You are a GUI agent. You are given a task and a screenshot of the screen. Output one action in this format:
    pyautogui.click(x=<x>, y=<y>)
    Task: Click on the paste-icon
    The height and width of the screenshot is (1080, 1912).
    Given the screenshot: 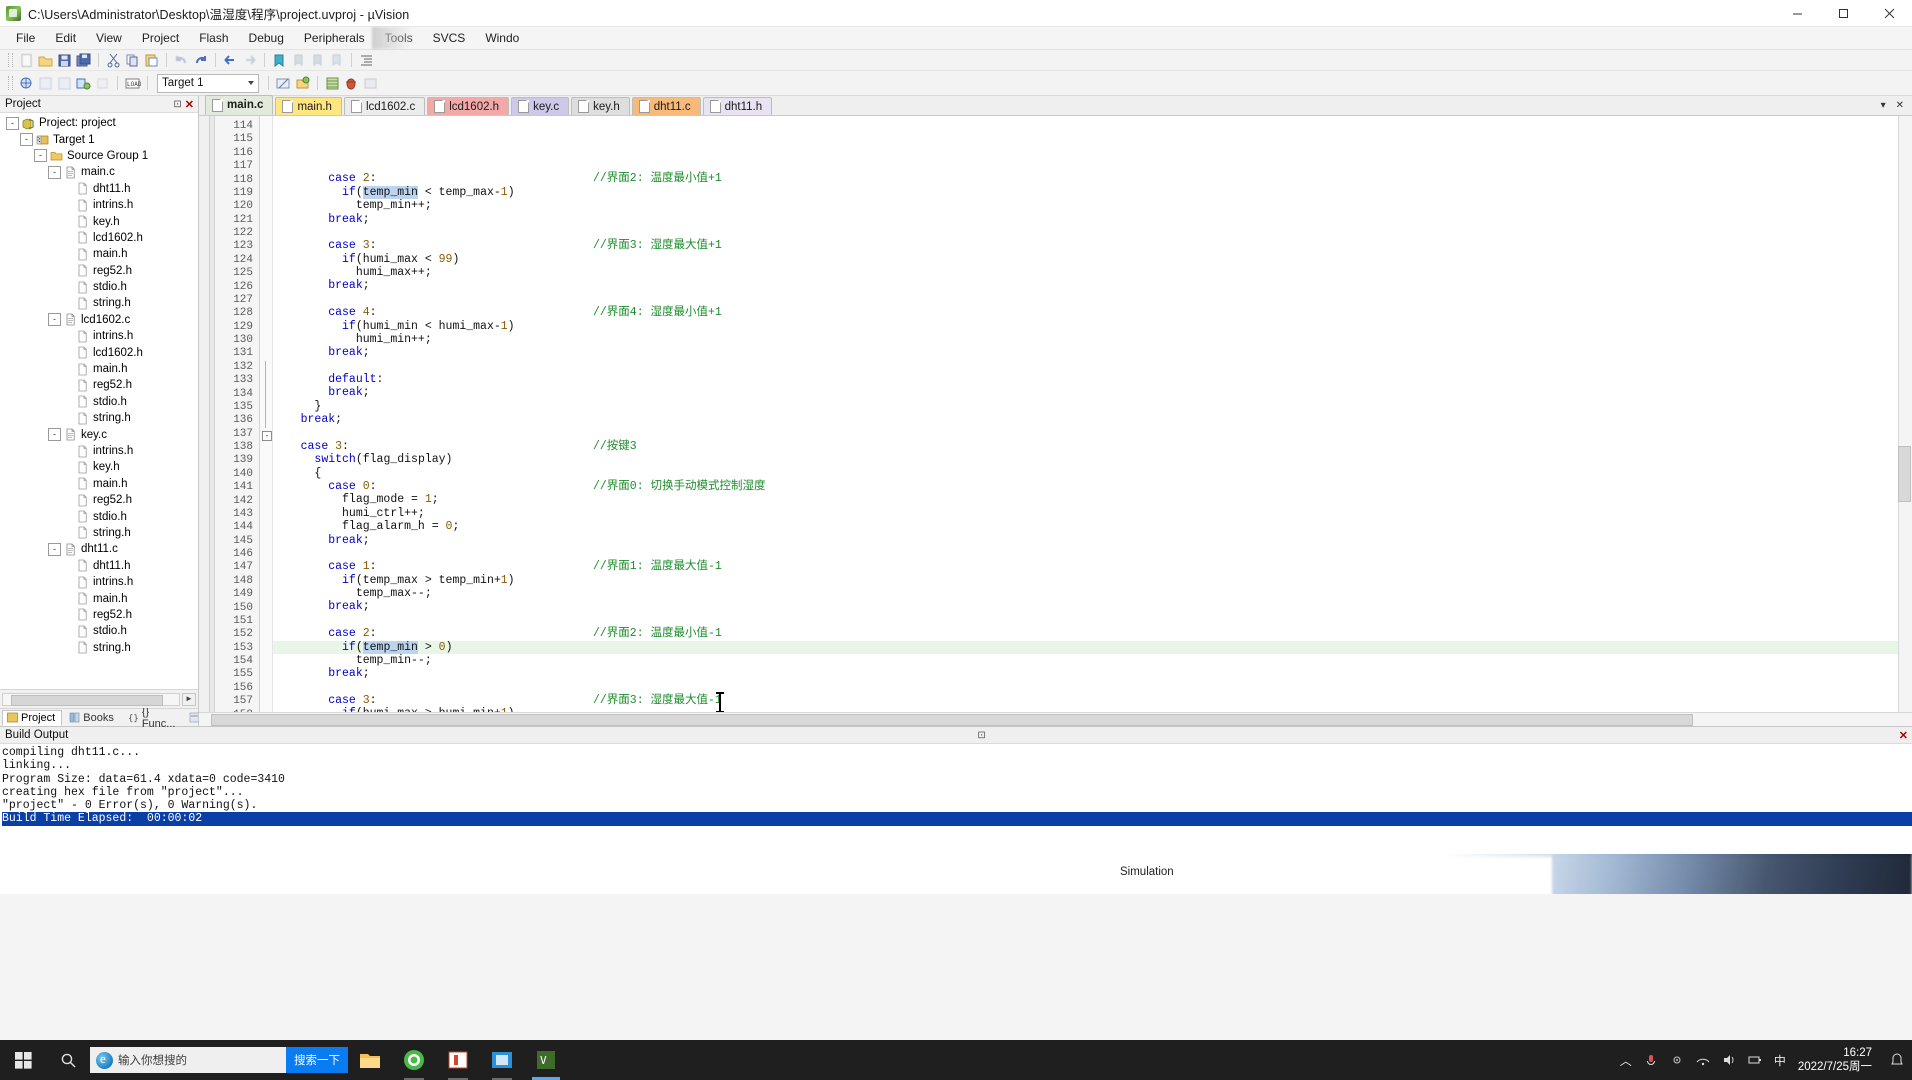 What is the action you would take?
    pyautogui.click(x=151, y=60)
    